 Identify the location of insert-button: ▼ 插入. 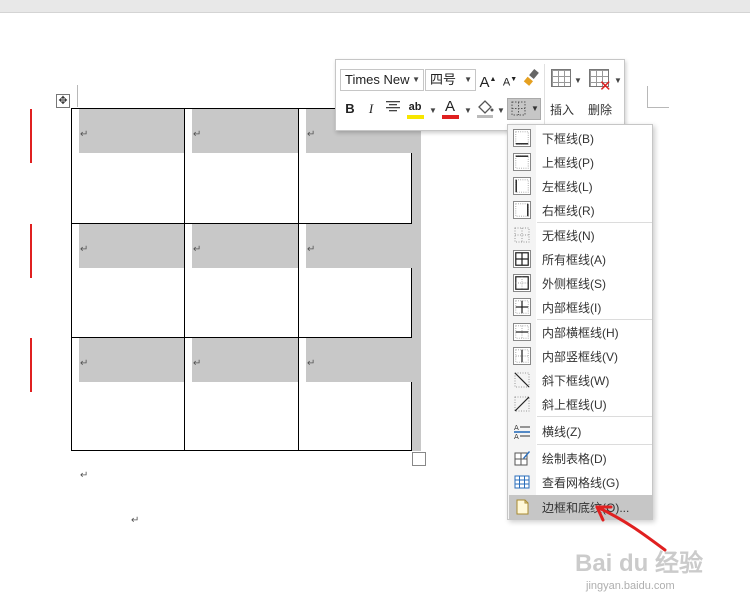
(565, 92).